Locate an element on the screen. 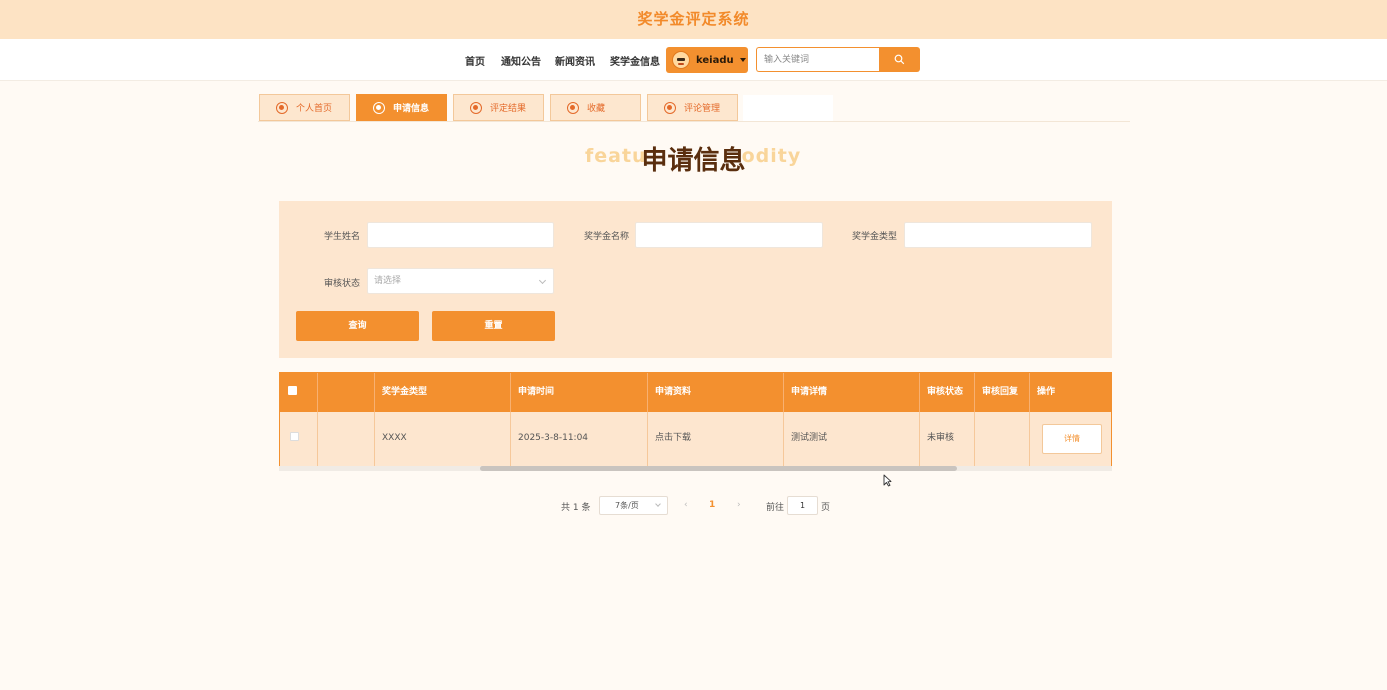  column-header-status: 审核状态 is located at coordinates (947, 392).